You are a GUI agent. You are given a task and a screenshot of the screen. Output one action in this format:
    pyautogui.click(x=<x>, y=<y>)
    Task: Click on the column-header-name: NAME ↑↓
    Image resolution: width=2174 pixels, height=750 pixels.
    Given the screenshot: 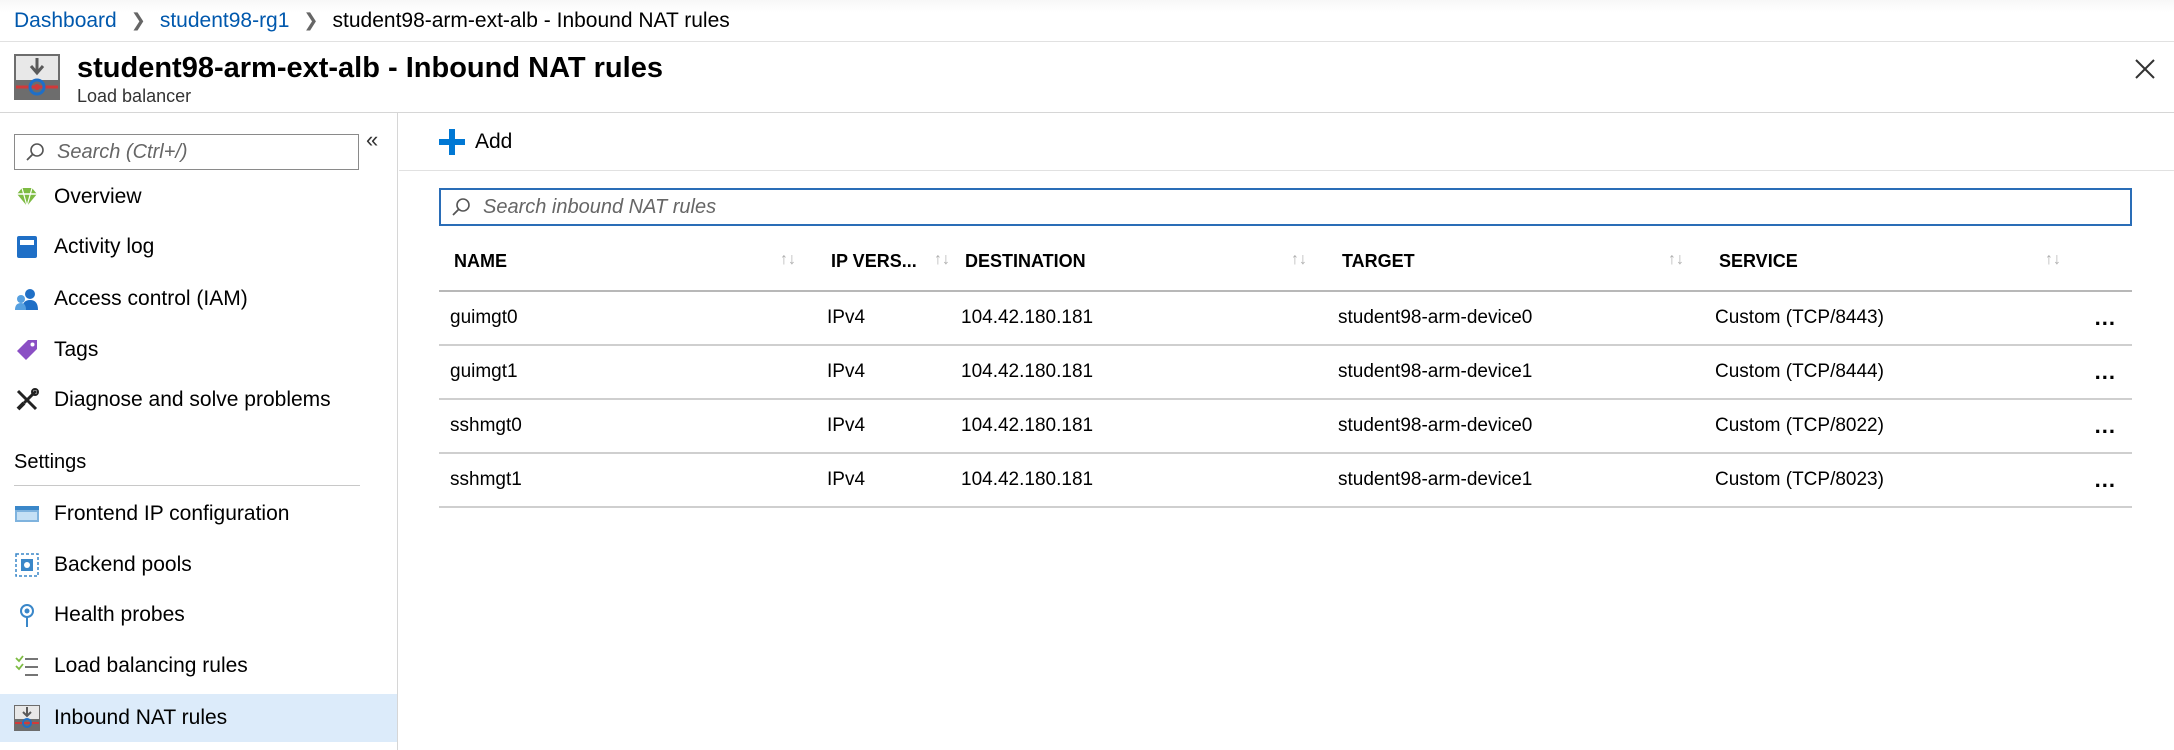 What is the action you would take?
    pyautogui.click(x=627, y=262)
    